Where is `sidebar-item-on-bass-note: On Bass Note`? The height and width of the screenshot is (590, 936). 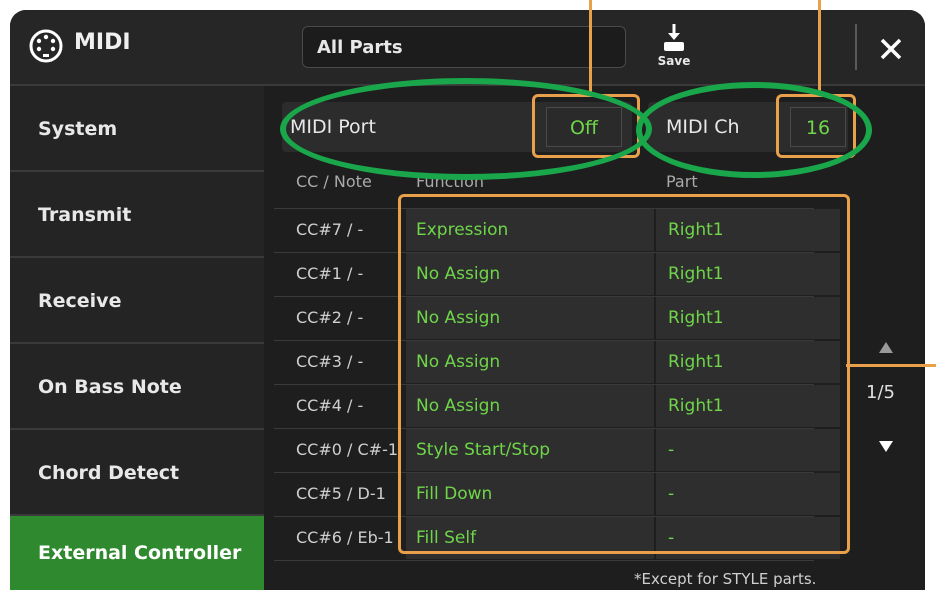
sidebar-item-on-bass-note: On Bass Note is located at coordinates (137, 387).